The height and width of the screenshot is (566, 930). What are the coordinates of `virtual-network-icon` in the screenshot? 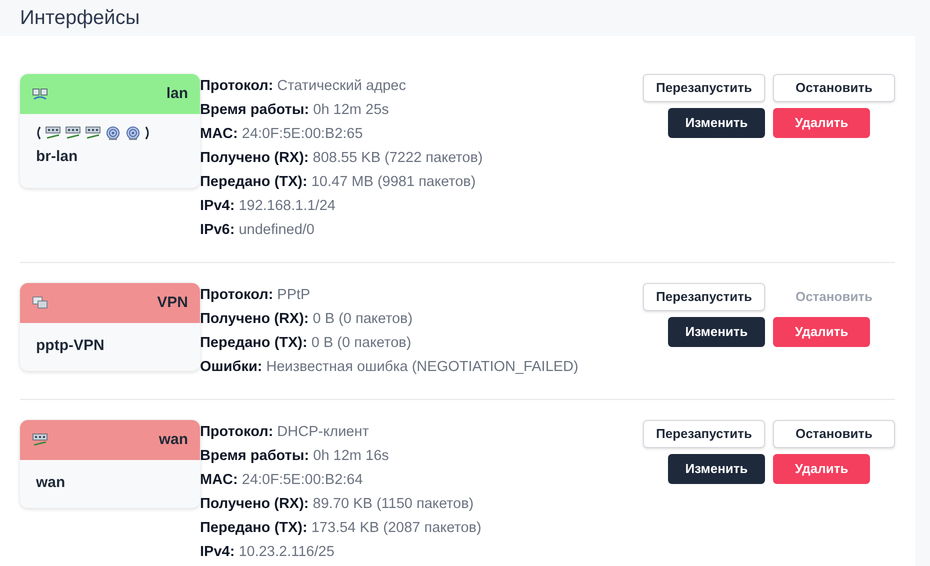 It's located at (40, 303).